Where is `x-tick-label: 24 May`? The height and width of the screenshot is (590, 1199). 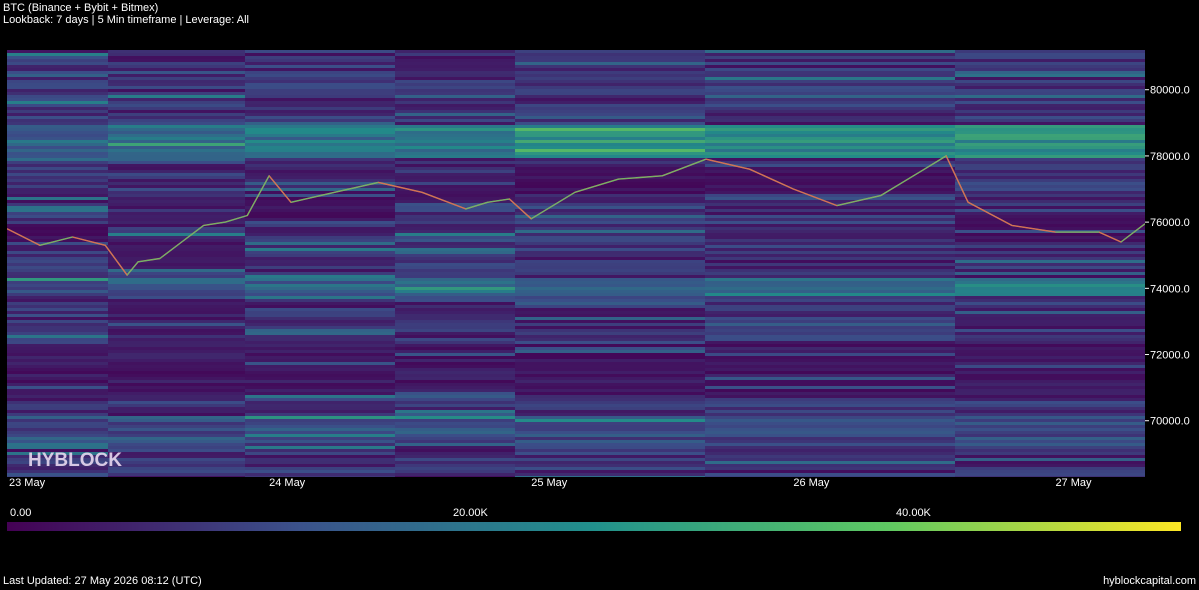 x-tick-label: 24 May is located at coordinates (287, 483).